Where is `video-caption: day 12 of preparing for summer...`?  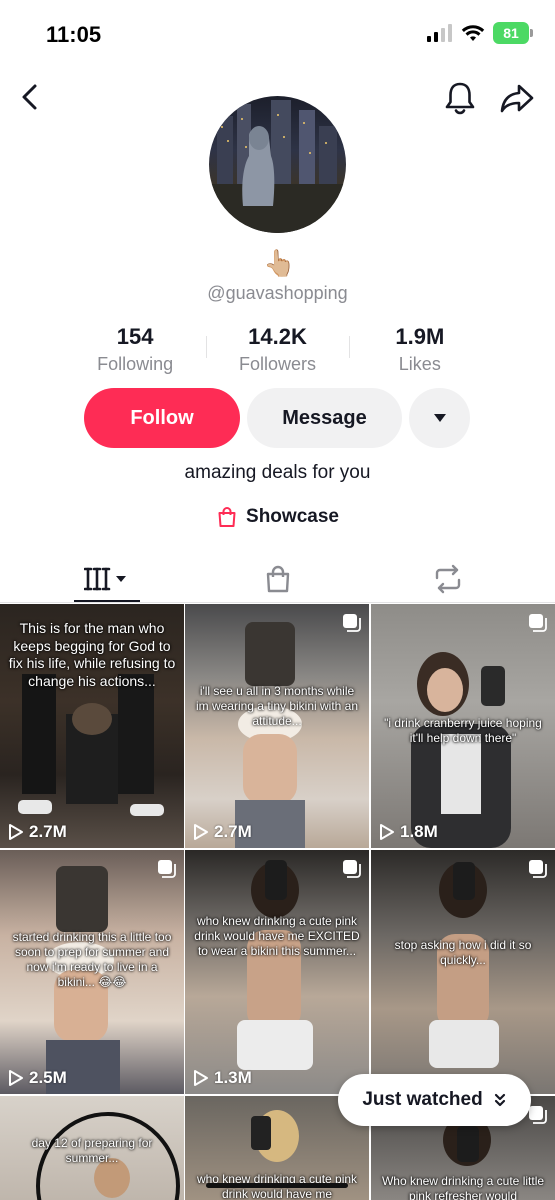 video-caption: day 12 of preparing for summer... is located at coordinates (92, 1150).